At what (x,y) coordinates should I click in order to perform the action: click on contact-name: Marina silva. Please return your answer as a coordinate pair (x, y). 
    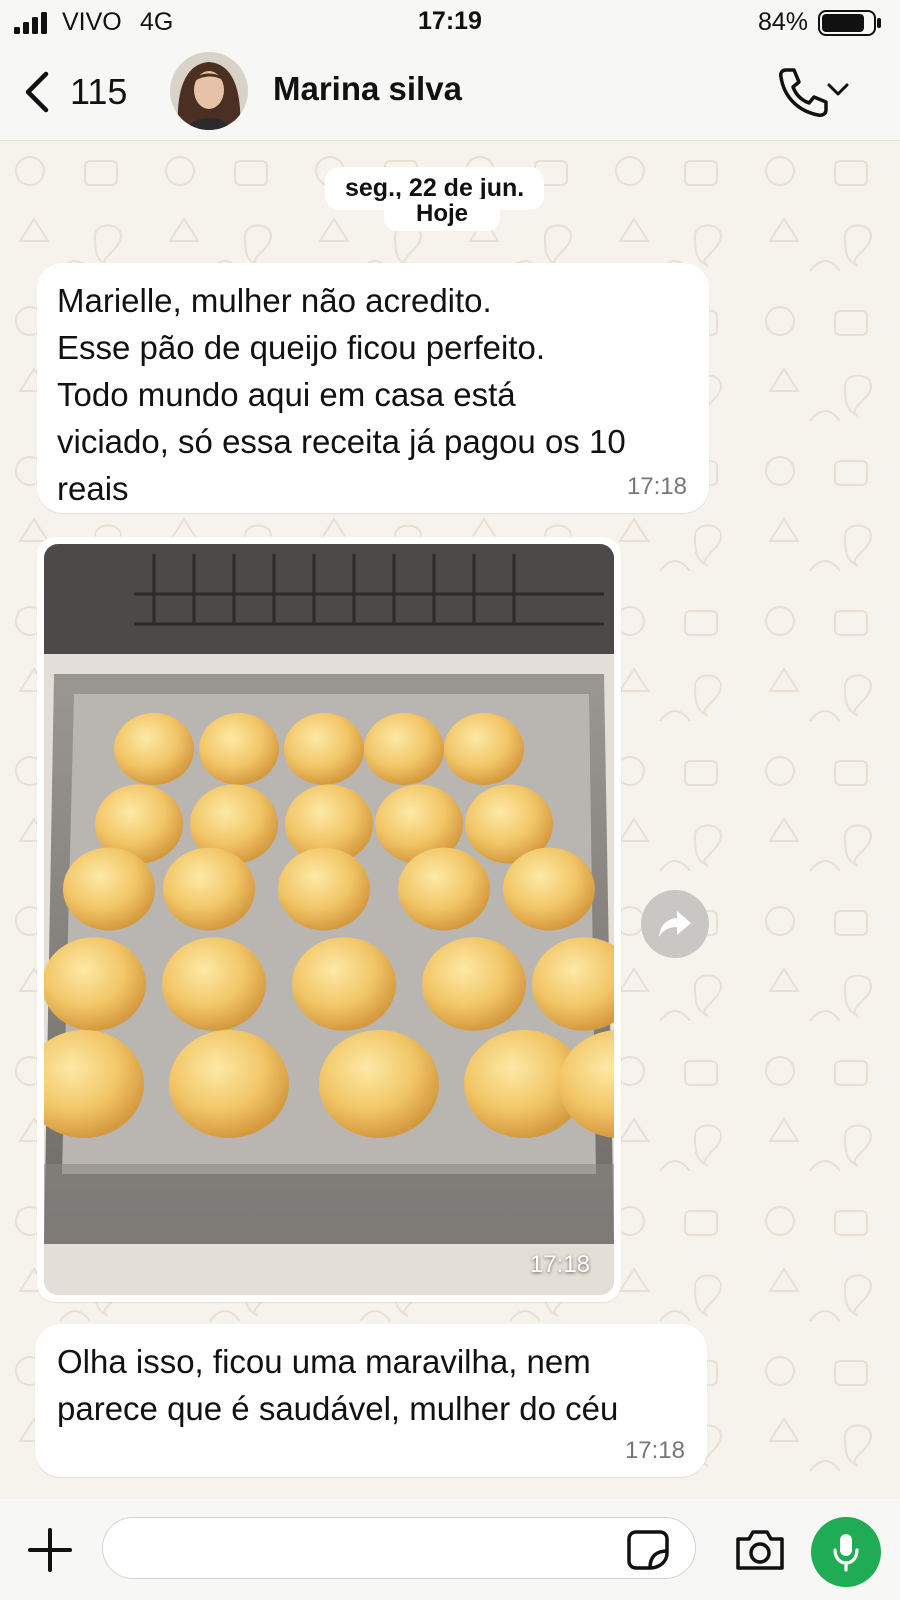
    Looking at the image, I should click on (367, 89).